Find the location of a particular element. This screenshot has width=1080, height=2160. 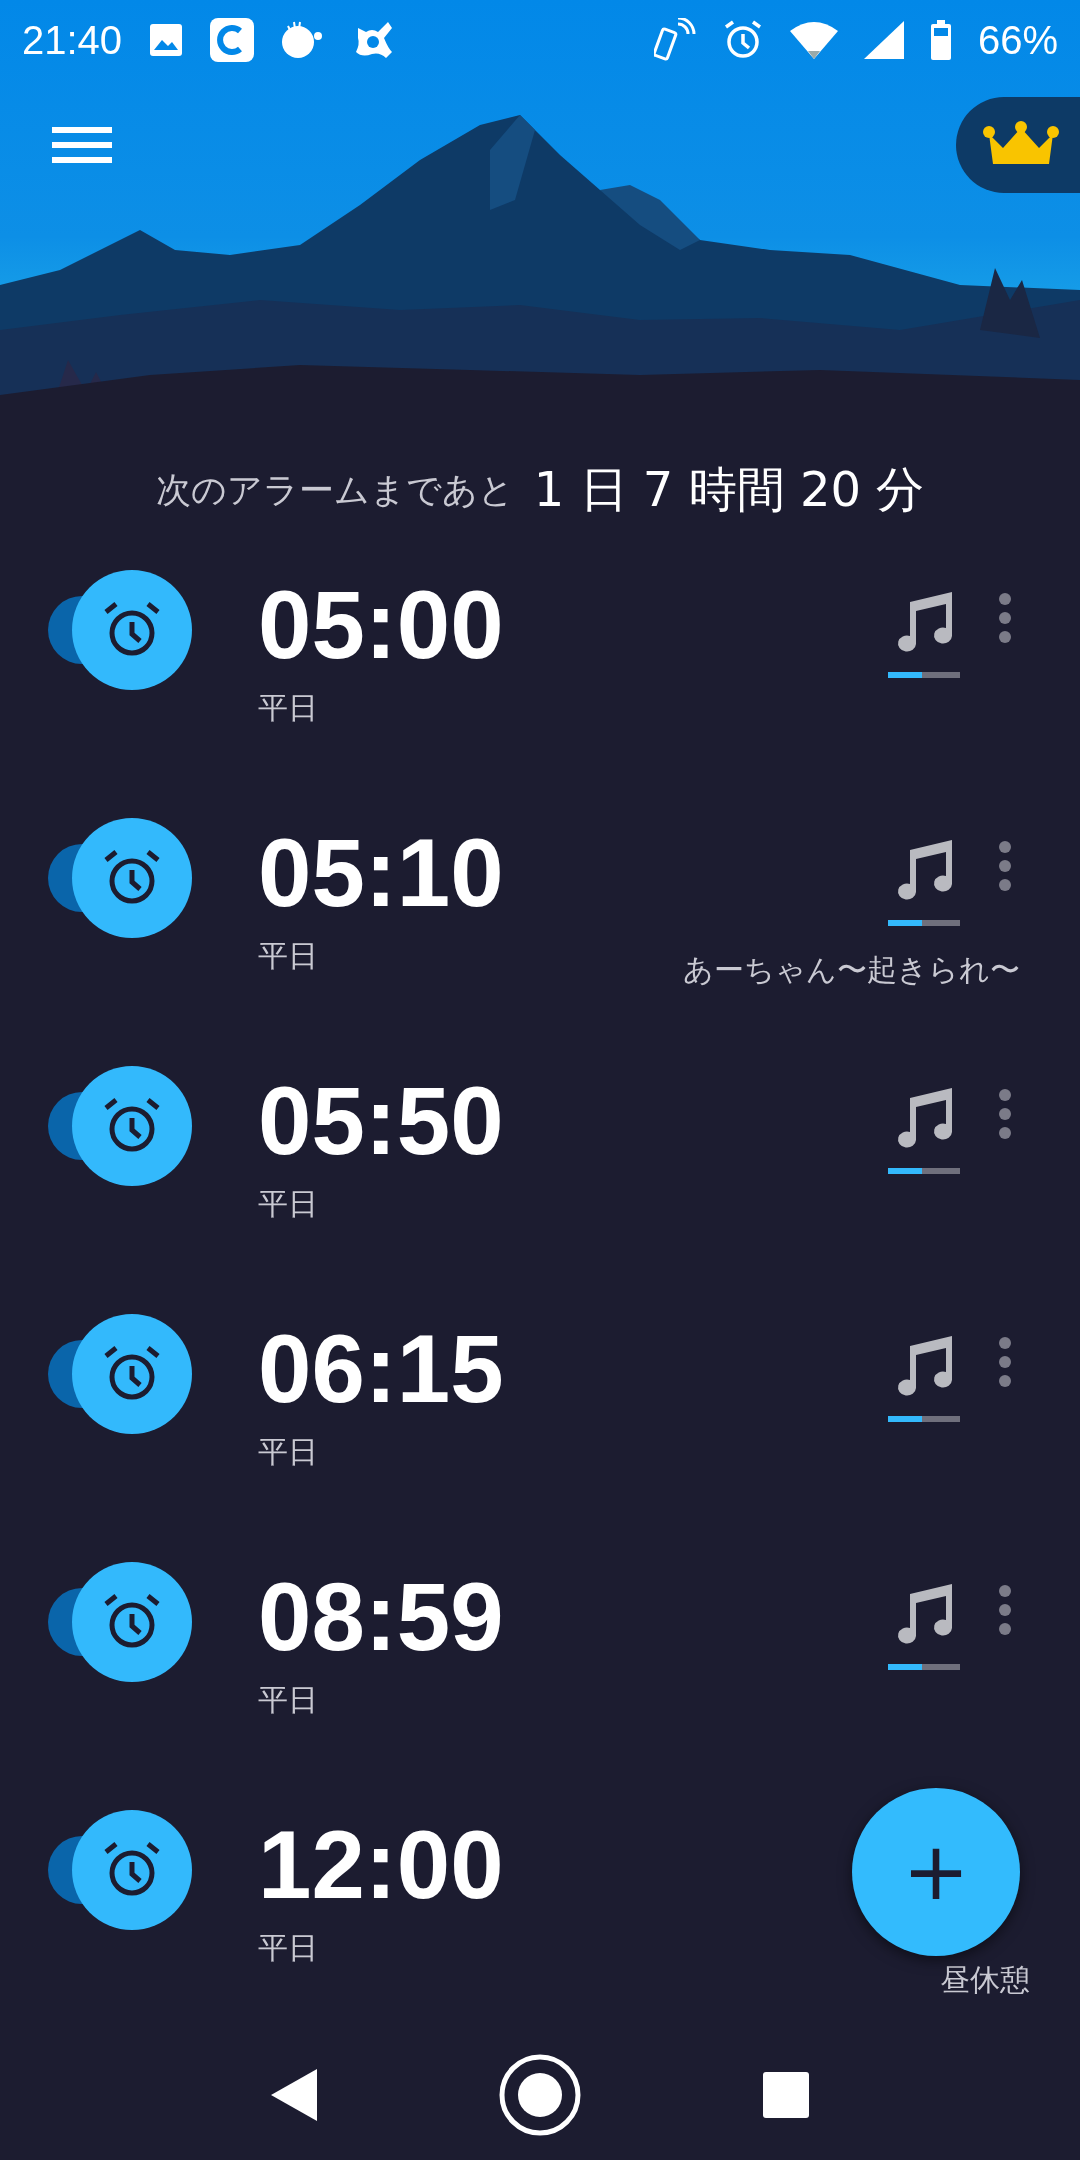

bird-icon is located at coordinates (302, 40).